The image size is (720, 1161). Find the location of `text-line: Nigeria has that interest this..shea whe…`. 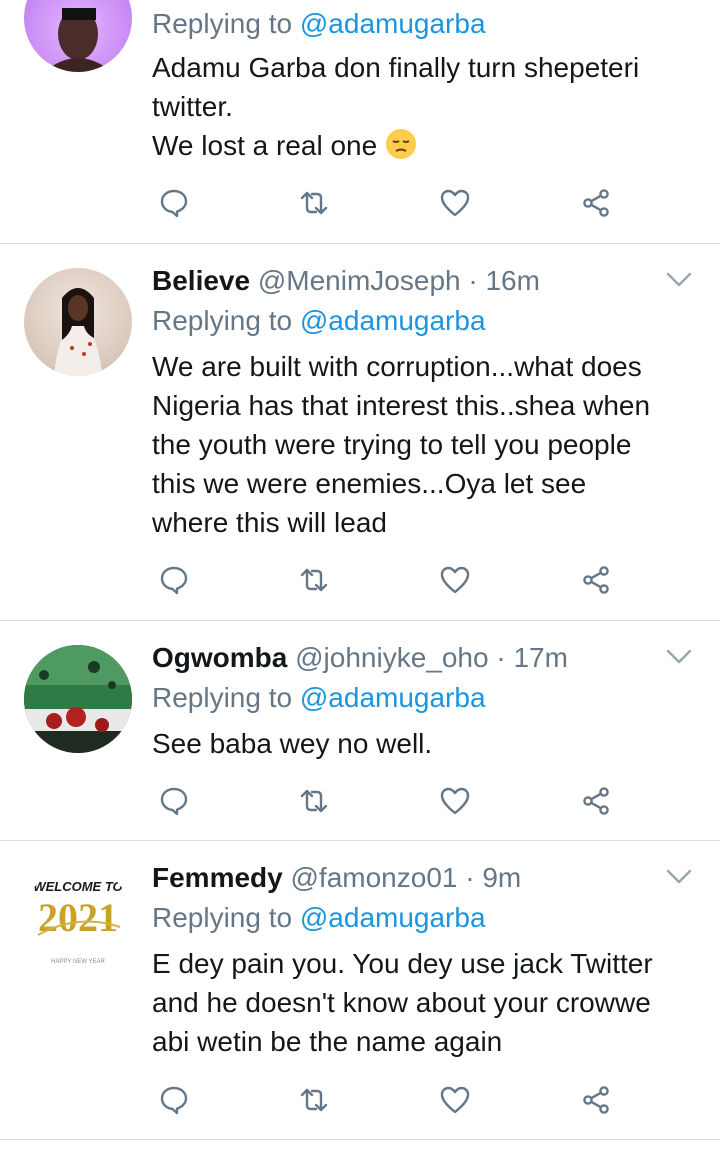

text-line: Nigeria has that interest this..shea whe… is located at coordinates (401, 405).